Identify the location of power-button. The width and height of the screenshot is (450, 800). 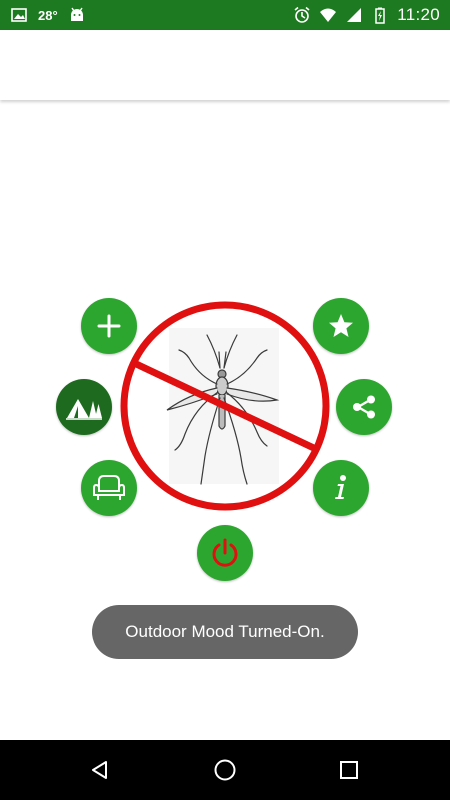
(225, 553).